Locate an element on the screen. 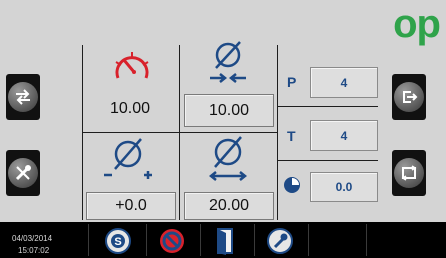 Image resolution: width=446 pixels, height=258 pixels. t-value-field: 4 is located at coordinates (344, 135).